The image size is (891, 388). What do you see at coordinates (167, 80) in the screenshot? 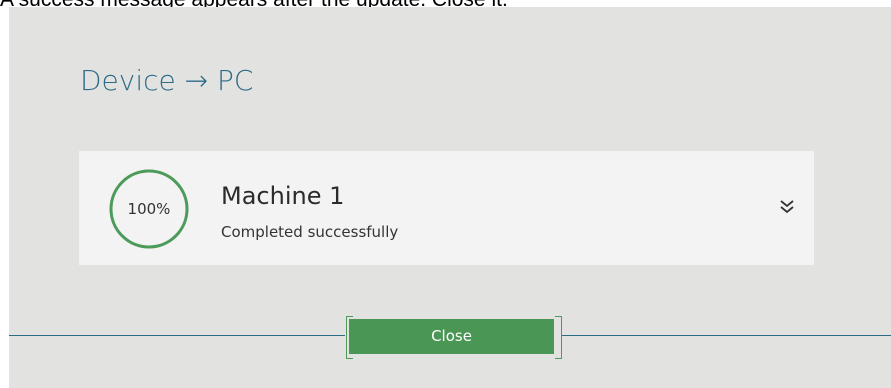
I see `dialog-title: Device → PC` at bounding box center [167, 80].